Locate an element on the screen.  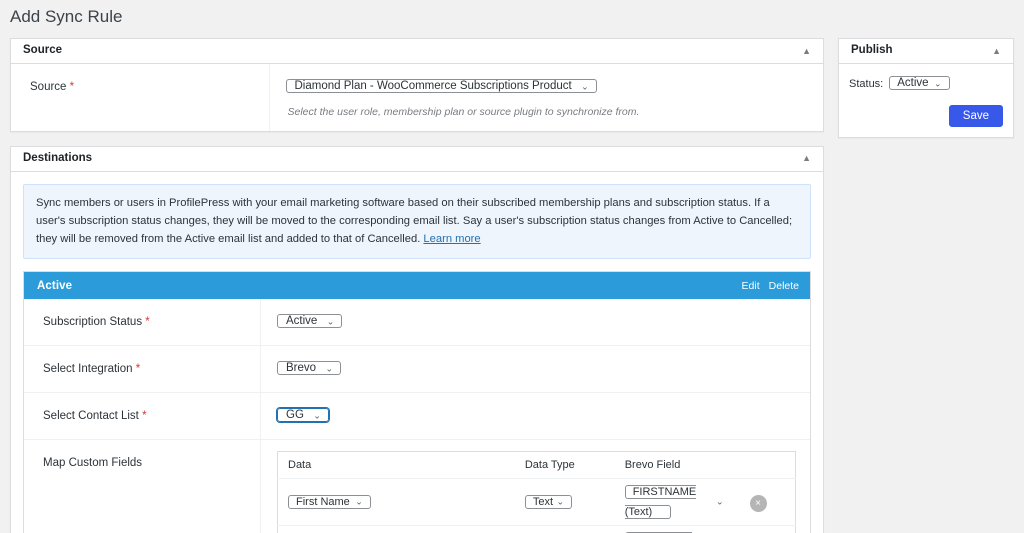
map-col-brevo-field: Brevo Field is located at coordinates (677, 465).